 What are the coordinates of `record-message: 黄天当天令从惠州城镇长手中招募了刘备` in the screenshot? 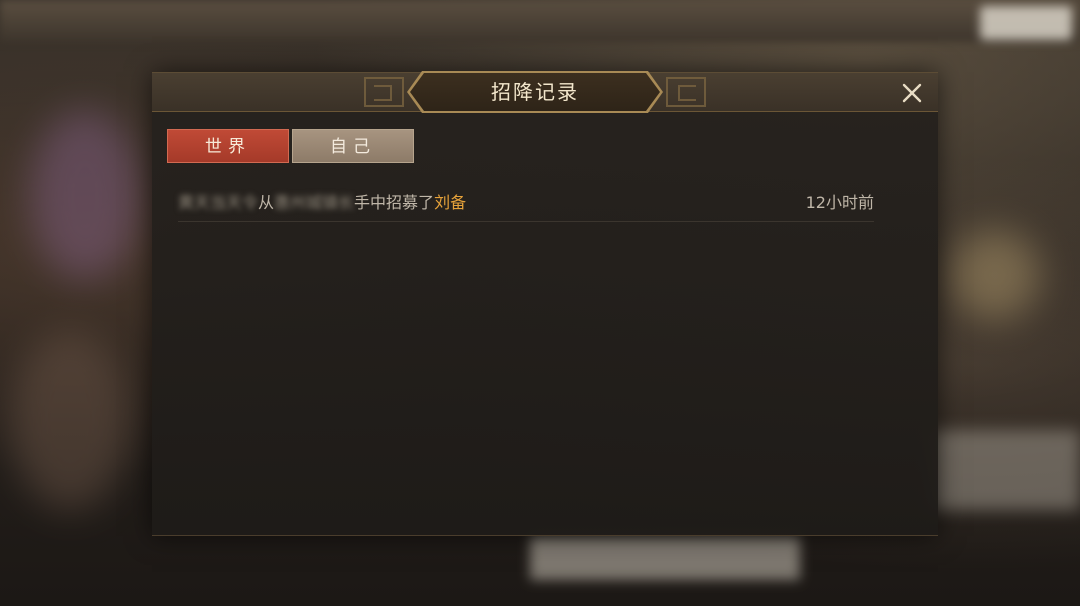 It's located at (322, 201).